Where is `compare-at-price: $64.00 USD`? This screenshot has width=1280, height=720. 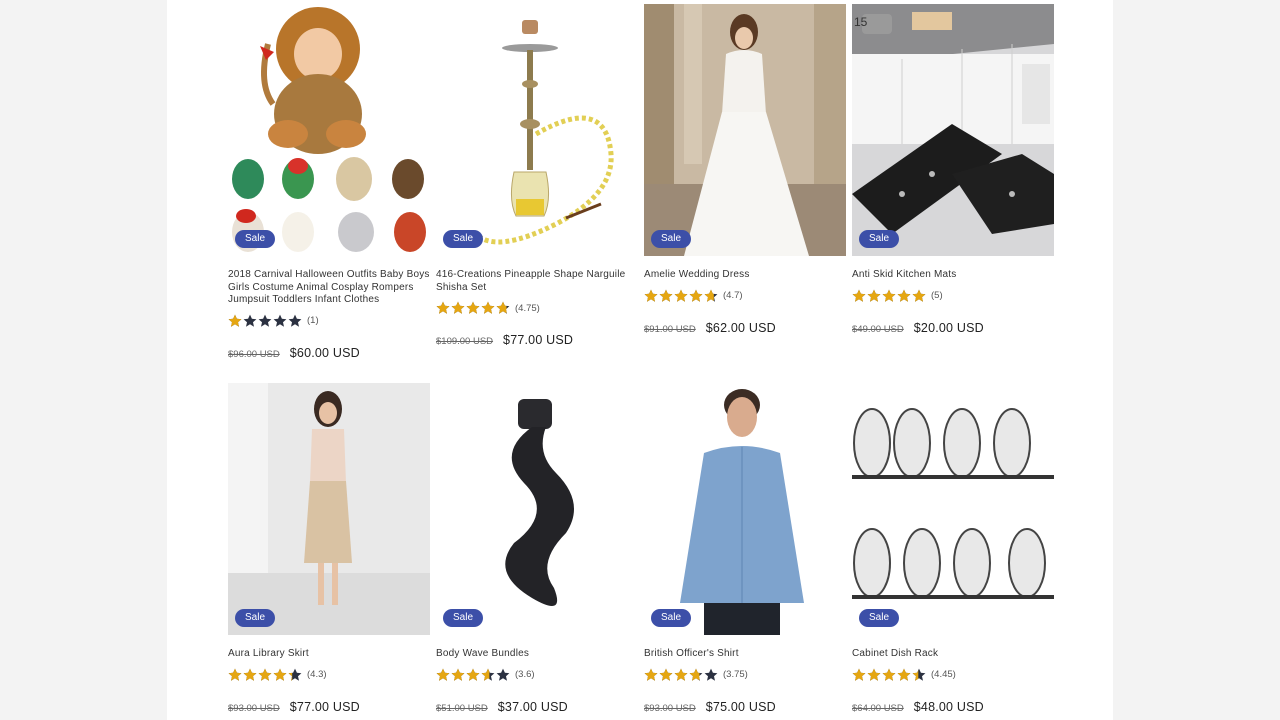 compare-at-price: $64.00 USD is located at coordinates (878, 708).